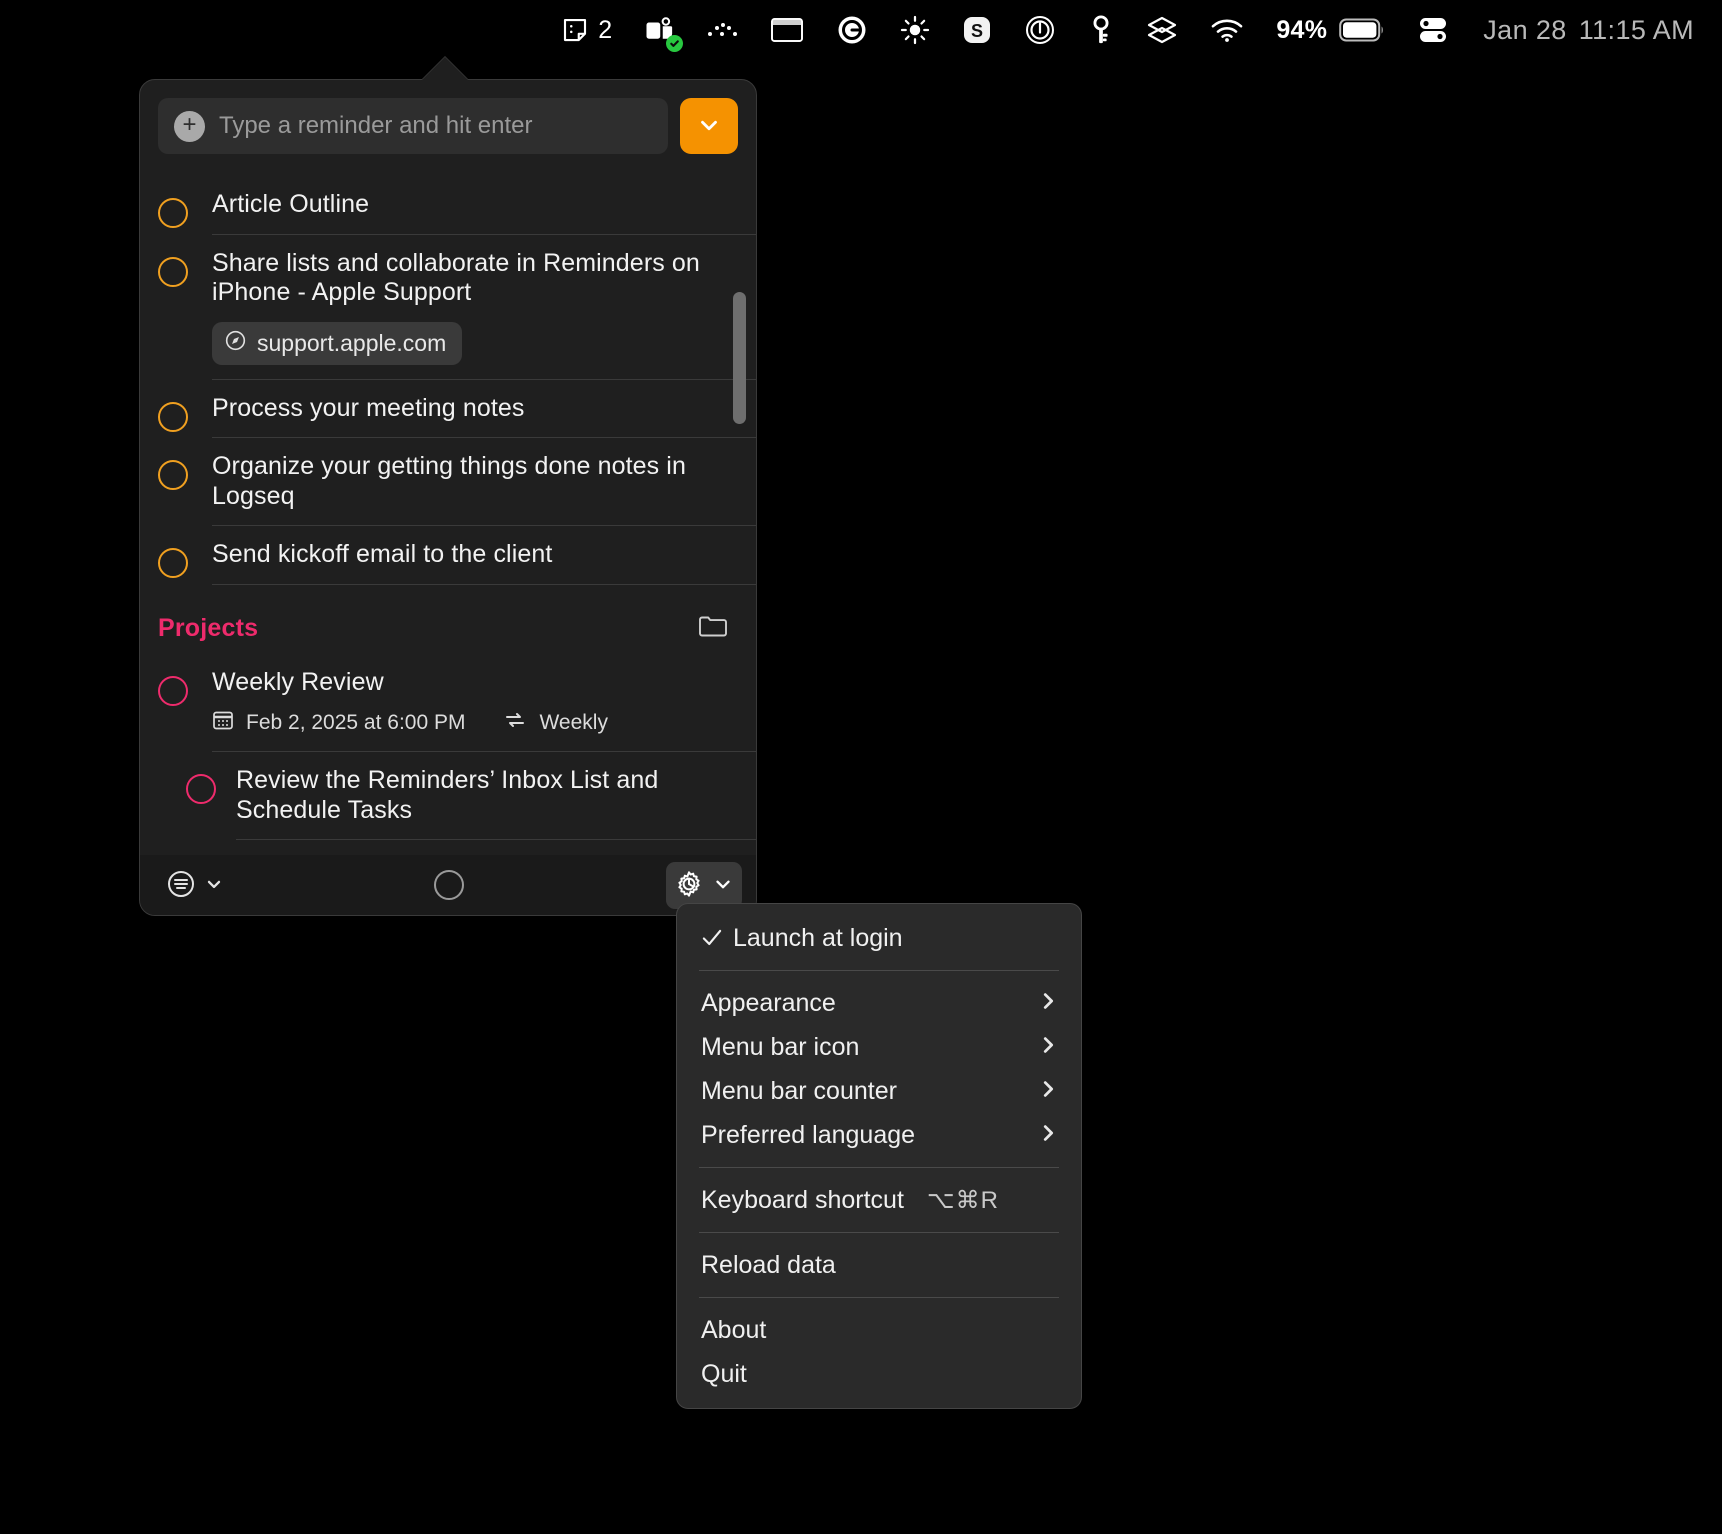  What do you see at coordinates (713, 628) in the screenshot?
I see `folder-icon` at bounding box center [713, 628].